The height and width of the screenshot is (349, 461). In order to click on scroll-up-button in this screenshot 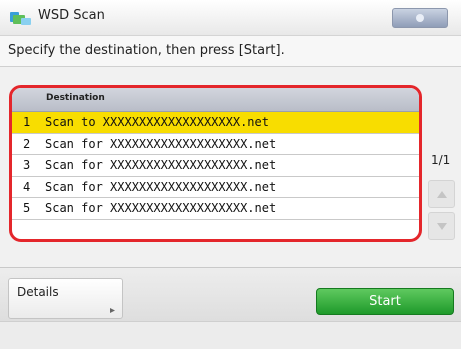, I will do `click(441, 194)`.